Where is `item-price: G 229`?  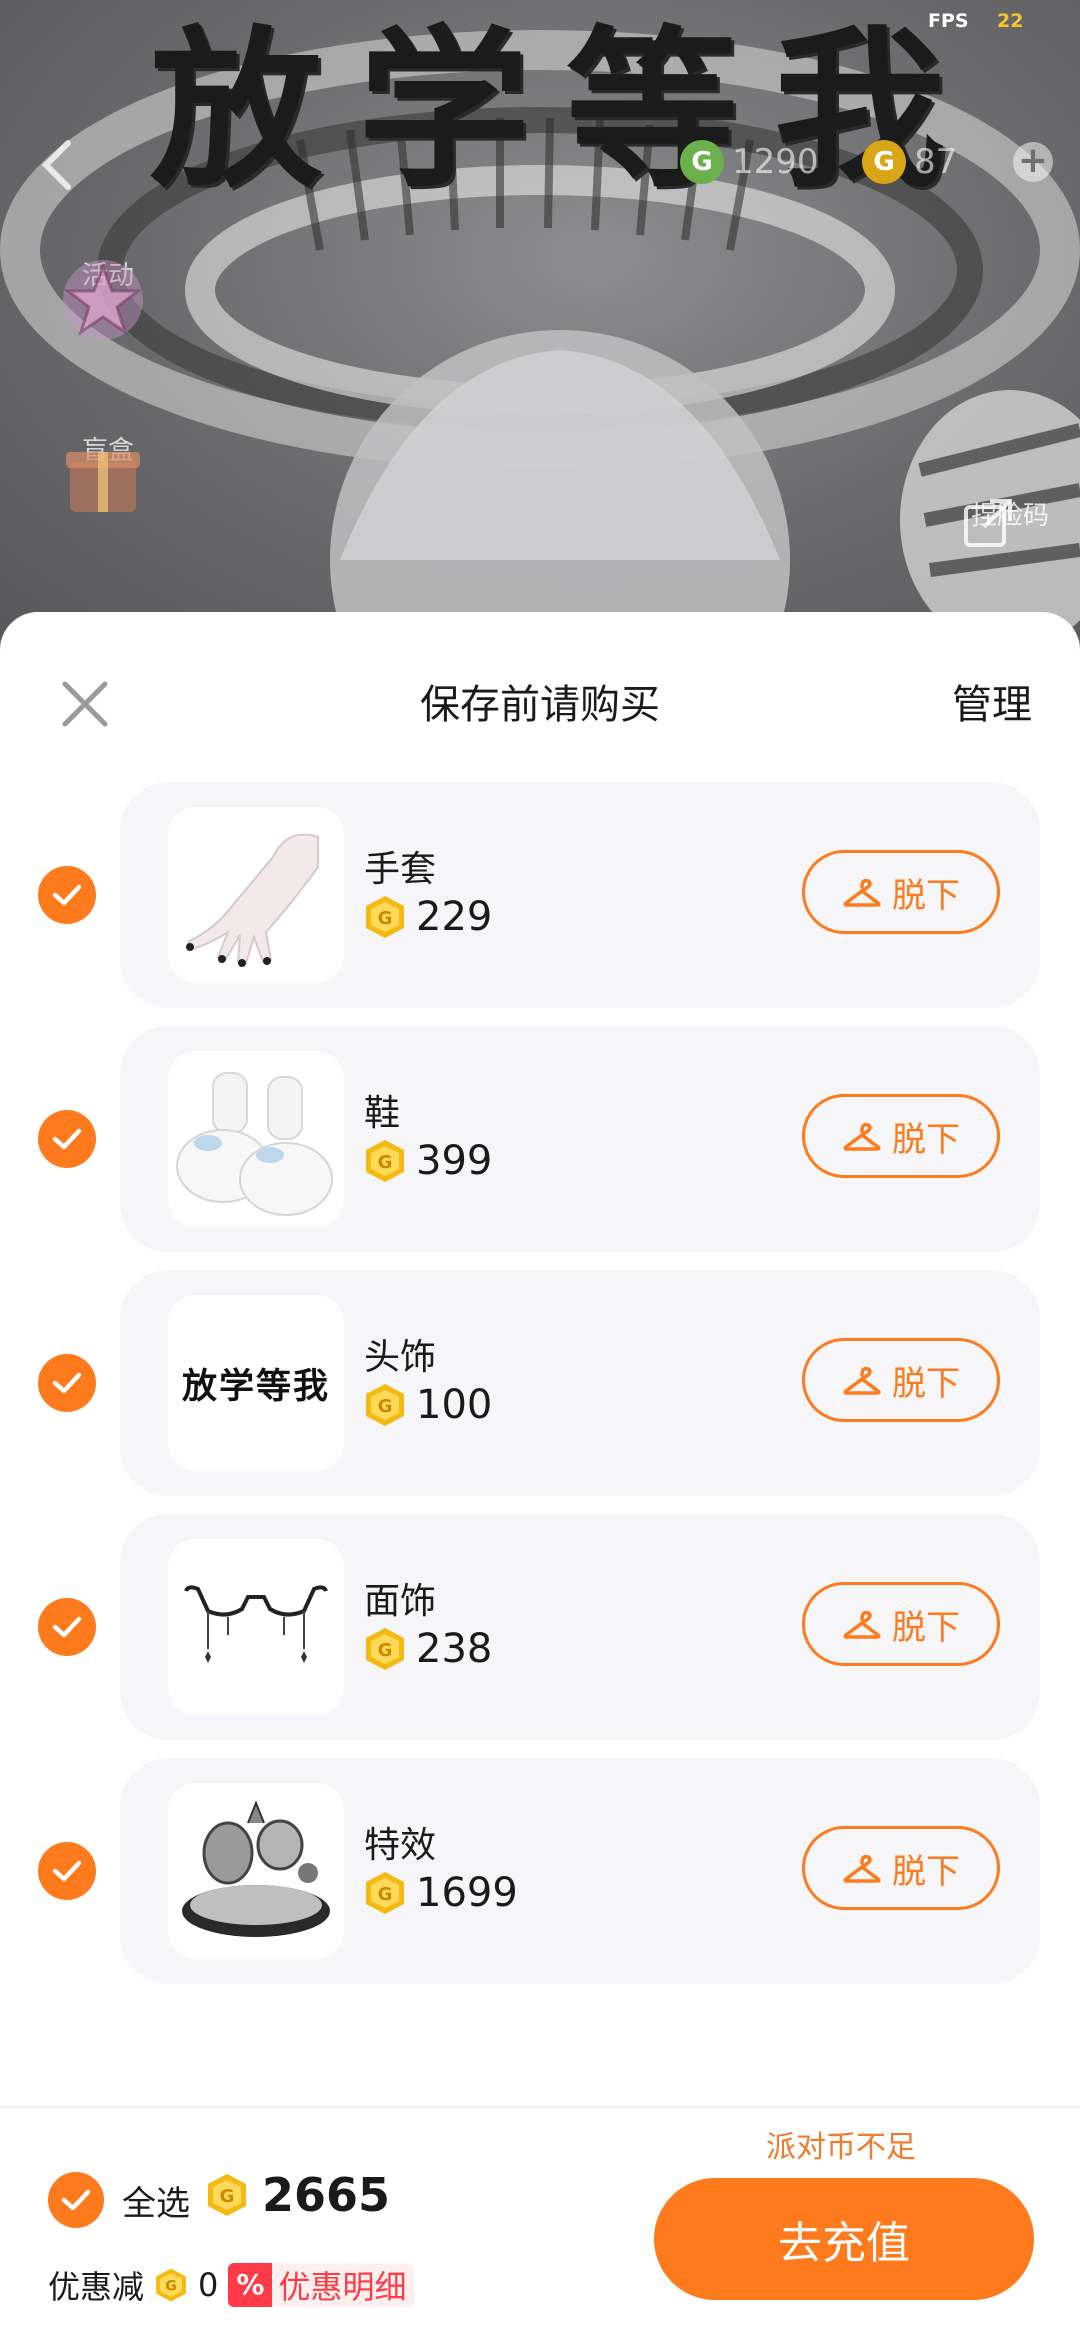
item-price: G 229 is located at coordinates (428, 917).